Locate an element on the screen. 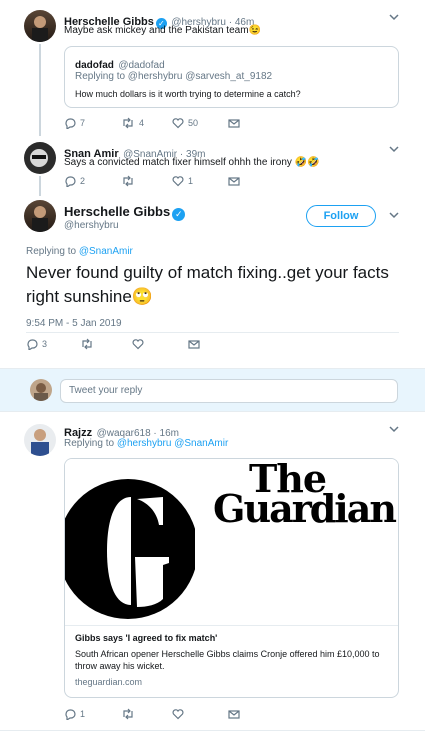 This screenshot has height=744, width=425. follow-button: Follow is located at coordinates (341, 216).